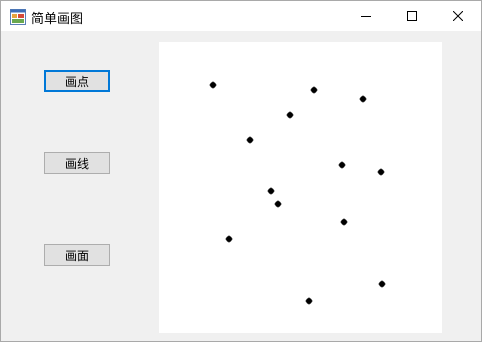 The image size is (482, 342). I want to click on maximize-icon, so click(412, 16).